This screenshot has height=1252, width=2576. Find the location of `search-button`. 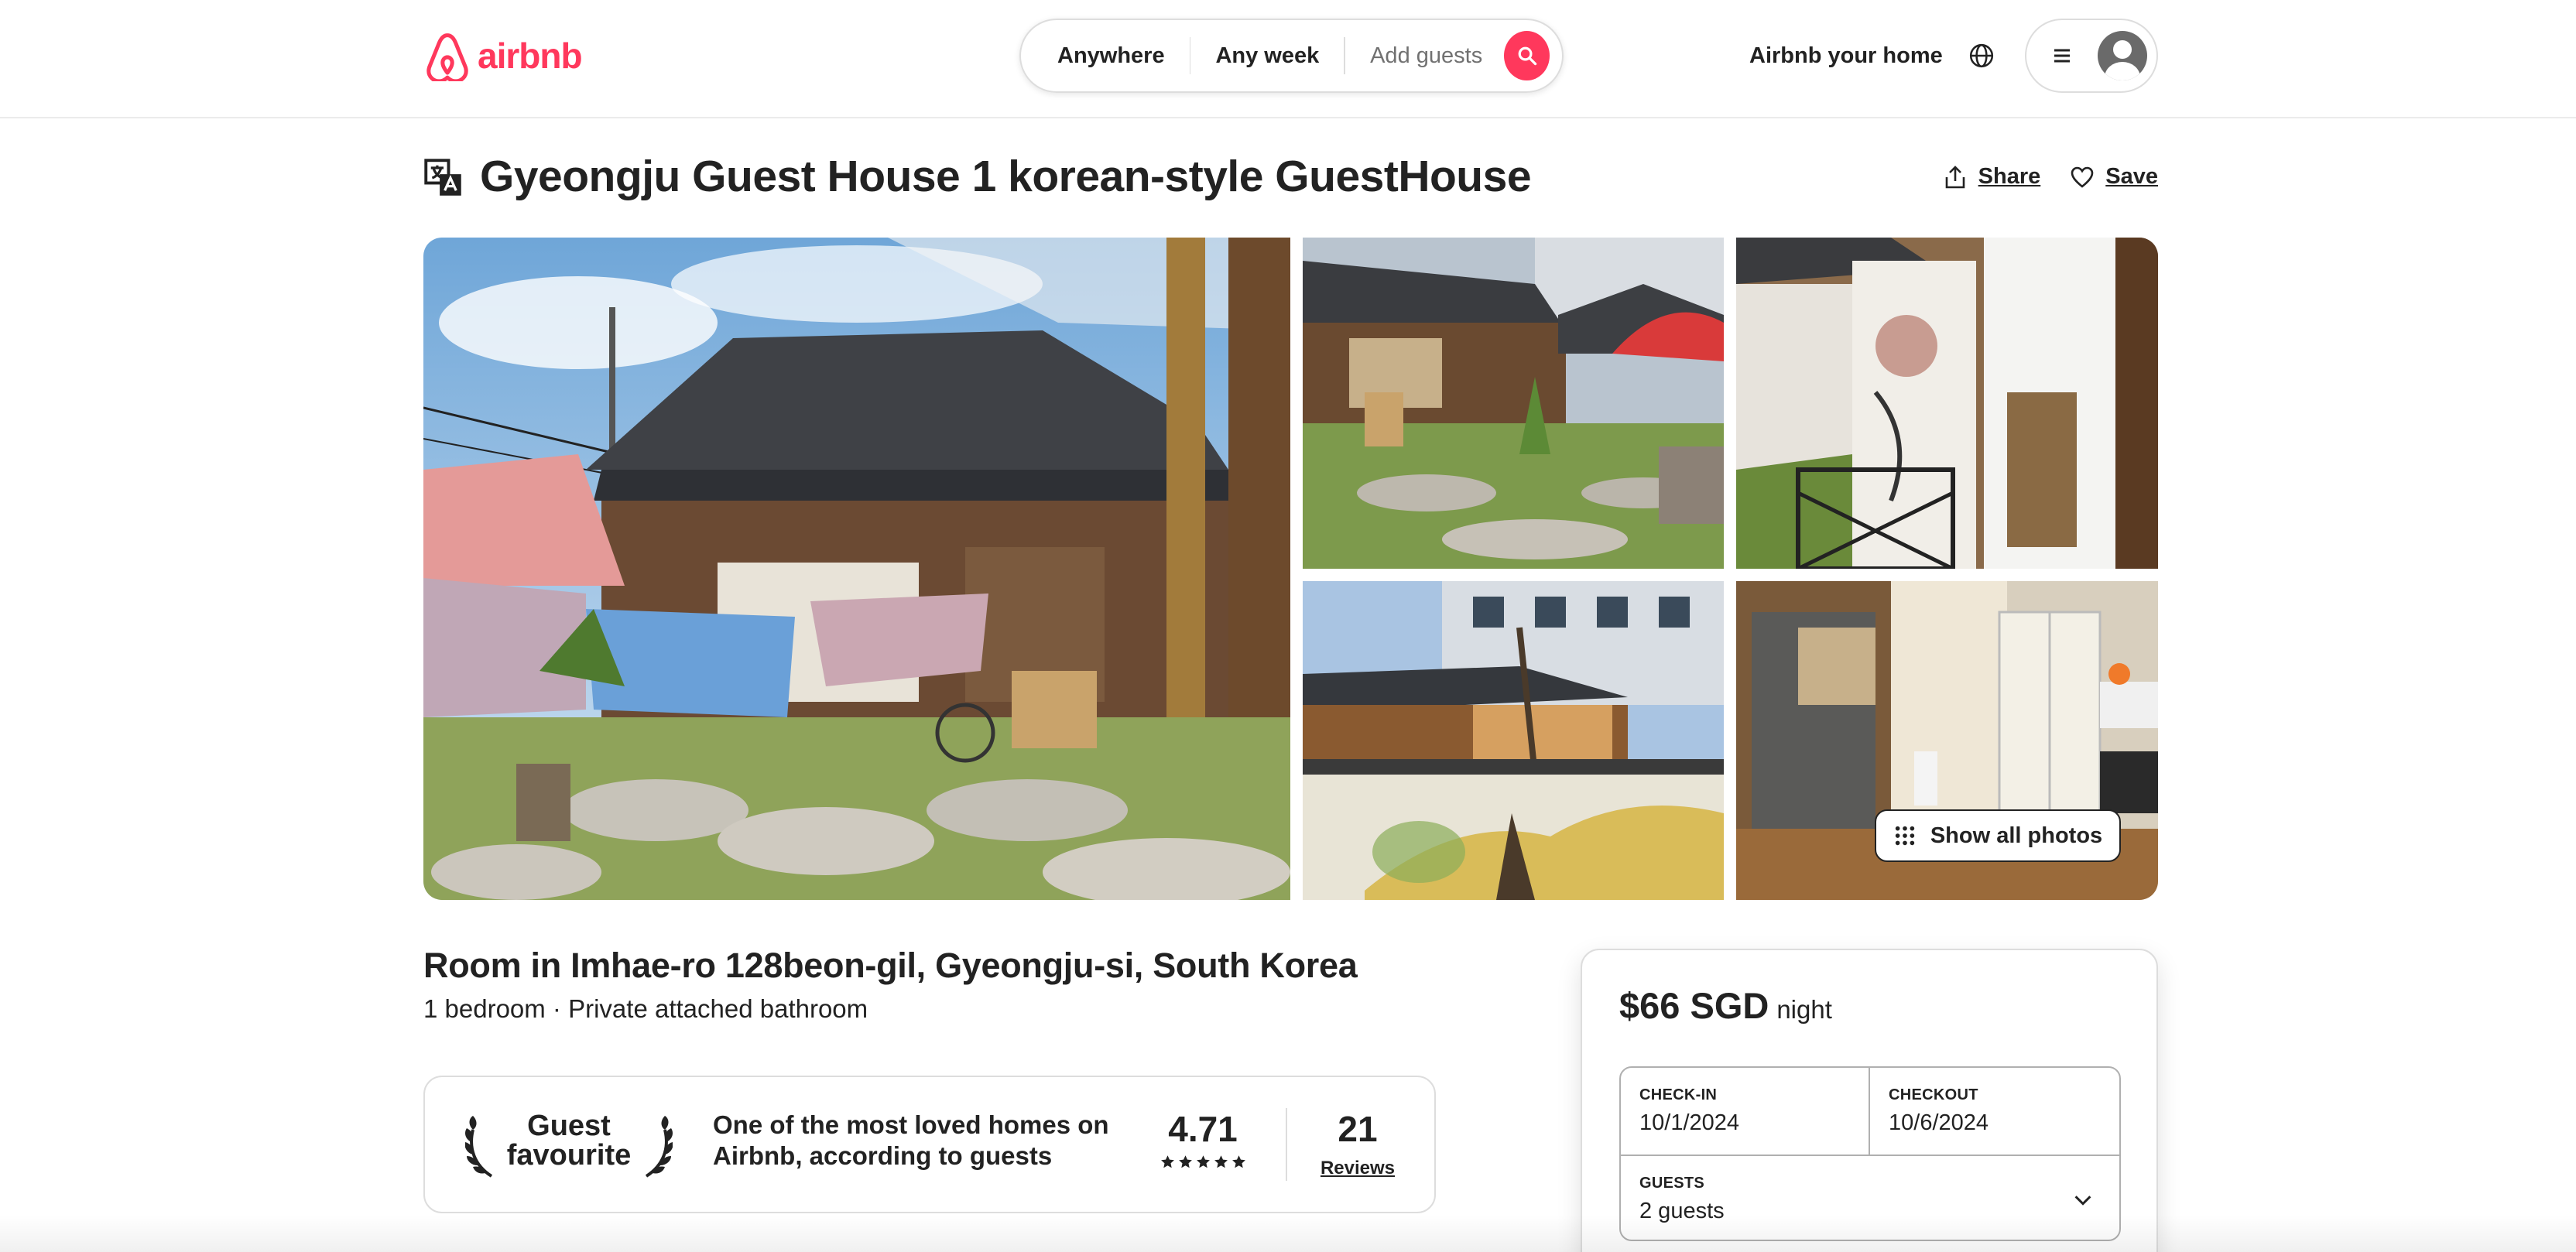

search-button is located at coordinates (1527, 56).